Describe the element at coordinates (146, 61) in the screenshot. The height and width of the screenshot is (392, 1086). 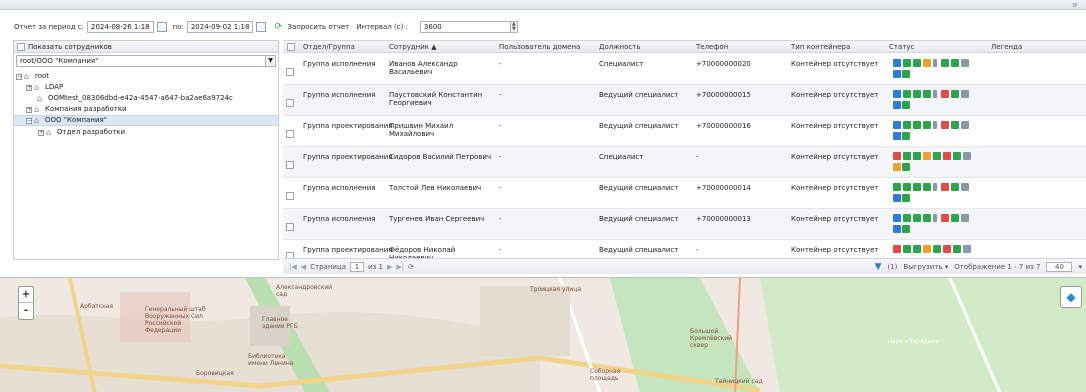
I see `org-path-select: root/ООО "Компания" ▼` at that location.